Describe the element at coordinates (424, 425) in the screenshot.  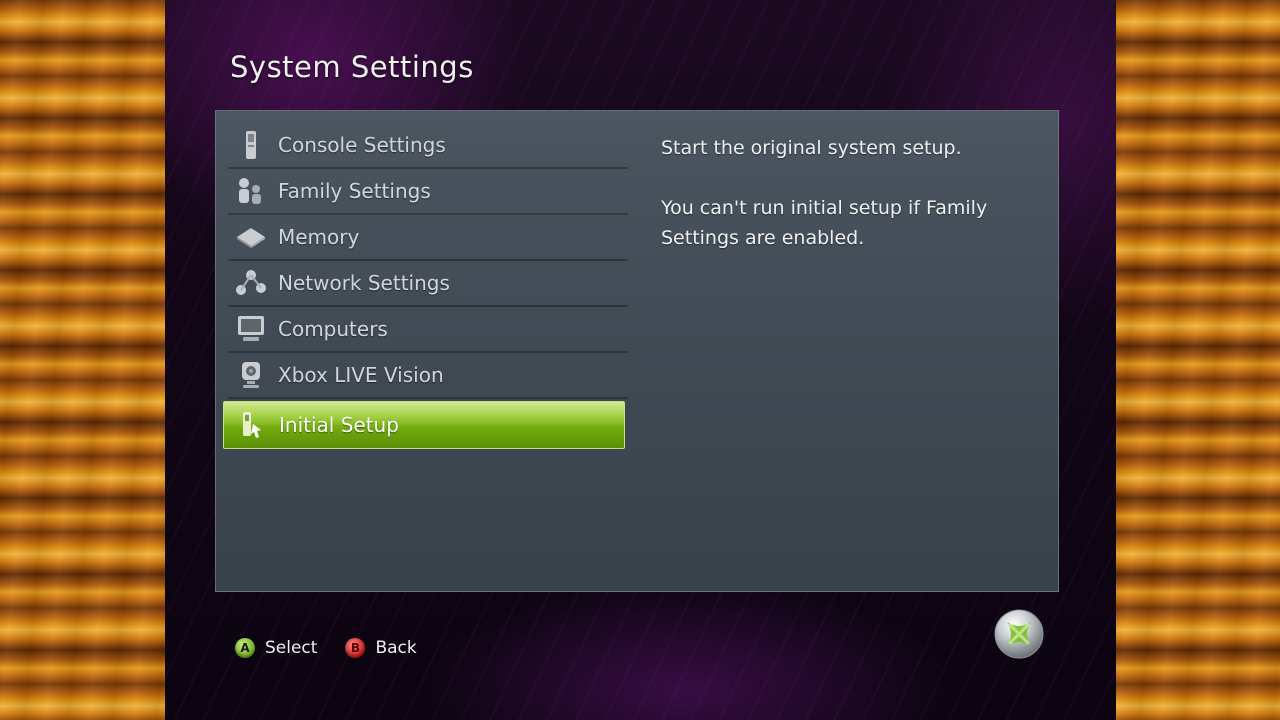
I see `menu-item-initial-setup: Initial Setup` at that location.